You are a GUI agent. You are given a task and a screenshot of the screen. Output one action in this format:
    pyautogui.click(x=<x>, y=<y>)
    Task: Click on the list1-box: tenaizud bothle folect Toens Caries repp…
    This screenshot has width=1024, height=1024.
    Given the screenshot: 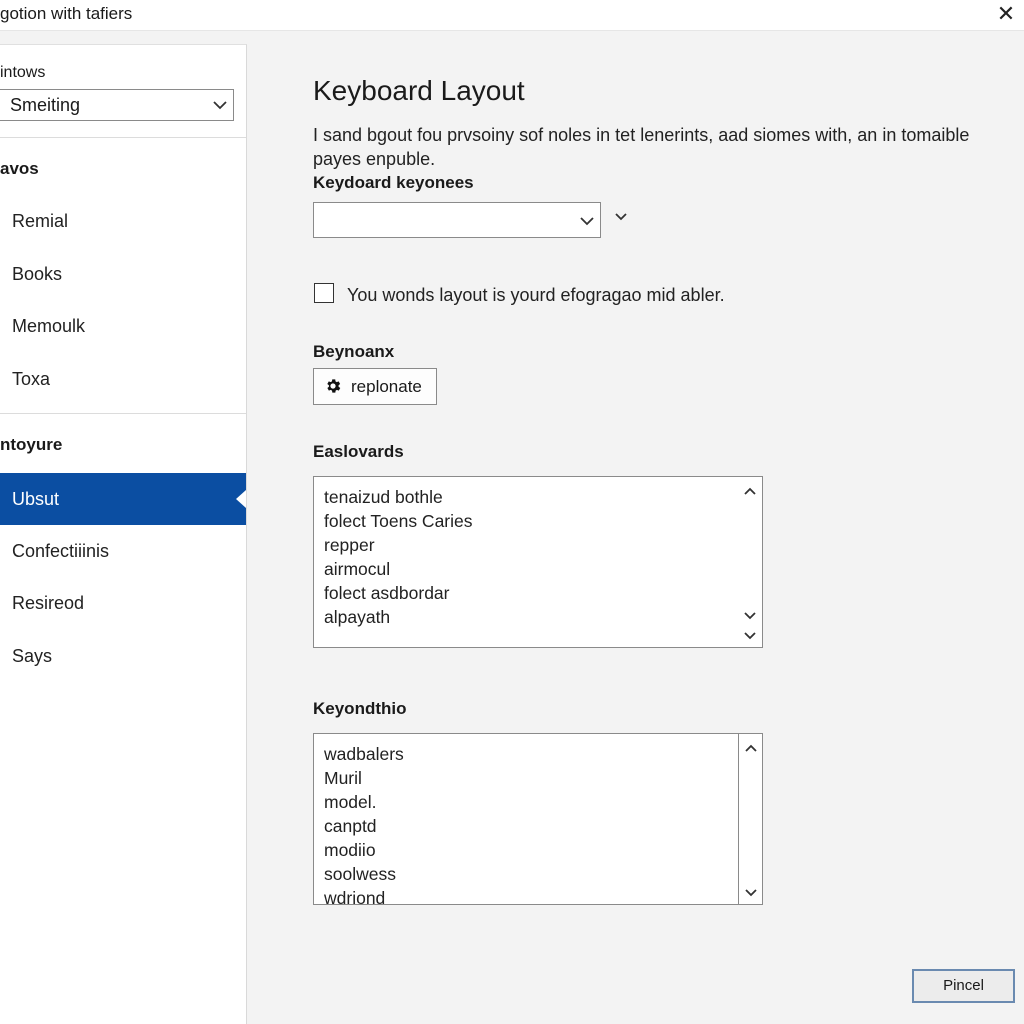 What is the action you would take?
    pyautogui.click(x=538, y=562)
    